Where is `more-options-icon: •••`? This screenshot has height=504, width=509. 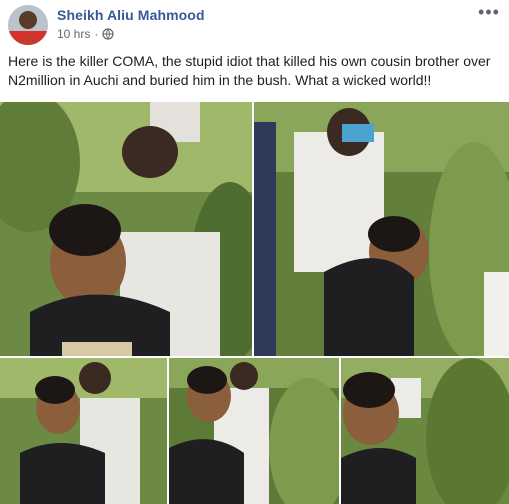 more-options-icon: ••• is located at coordinates (488, 12).